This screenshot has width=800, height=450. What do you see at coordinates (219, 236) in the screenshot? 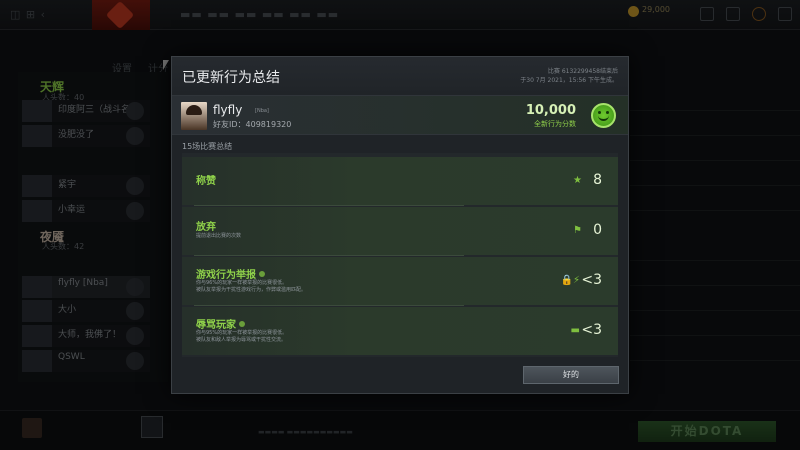
I see `row-desc: 提前退出比赛的次数` at bounding box center [219, 236].